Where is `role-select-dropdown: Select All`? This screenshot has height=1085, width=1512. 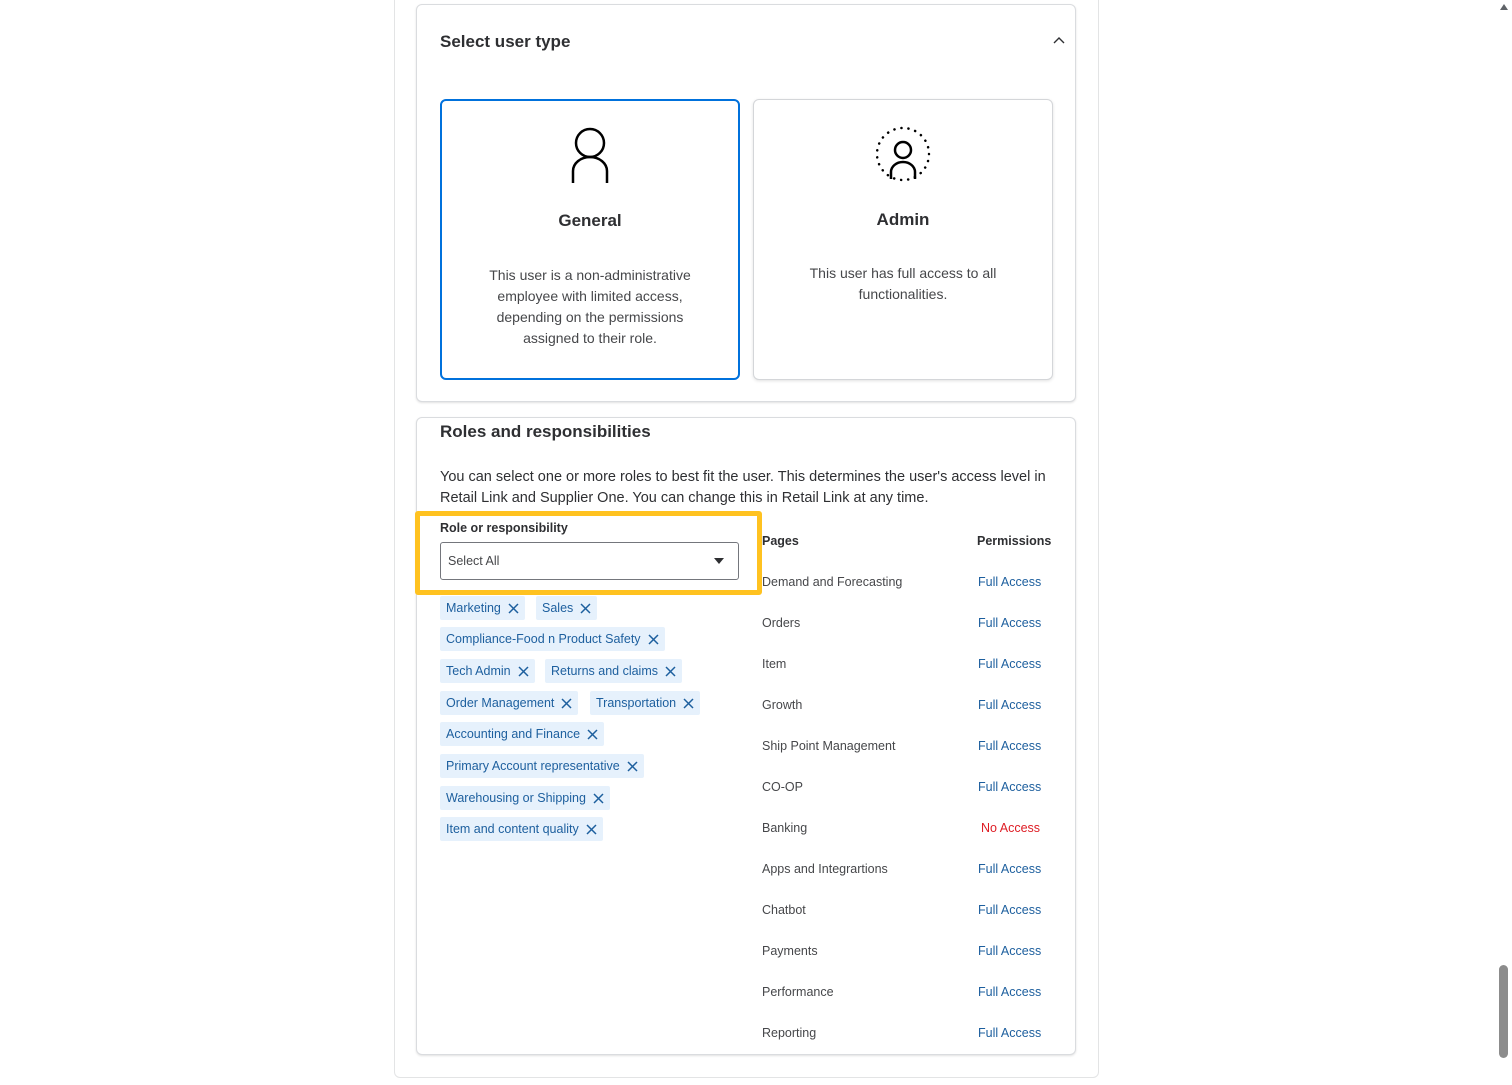 role-select-dropdown: Select All is located at coordinates (589, 561).